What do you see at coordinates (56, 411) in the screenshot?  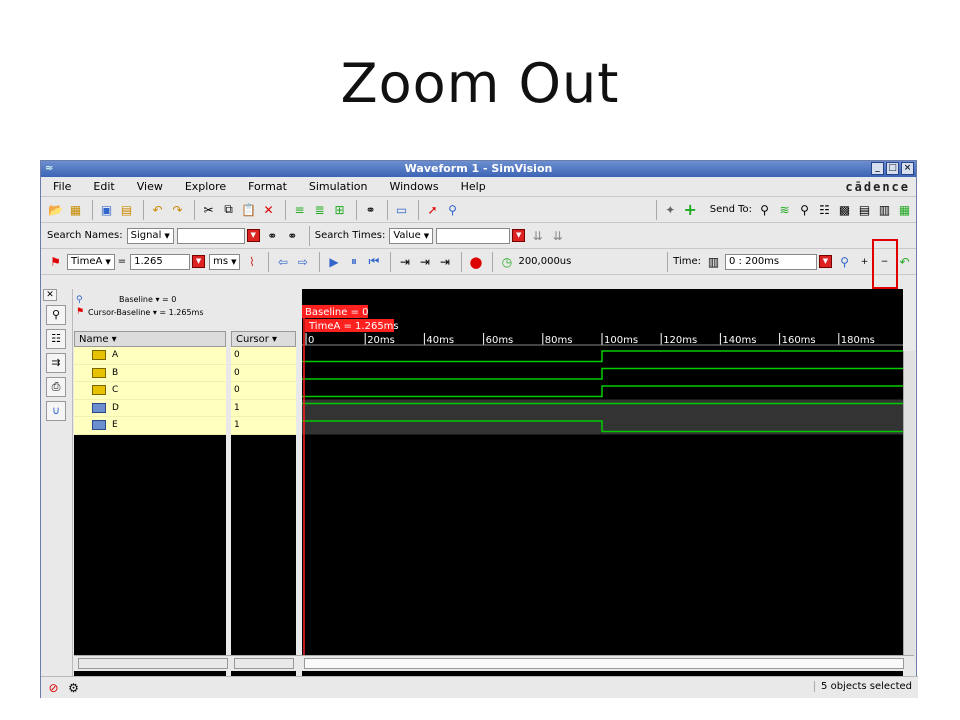 I see `magnet-icon: ∪` at bounding box center [56, 411].